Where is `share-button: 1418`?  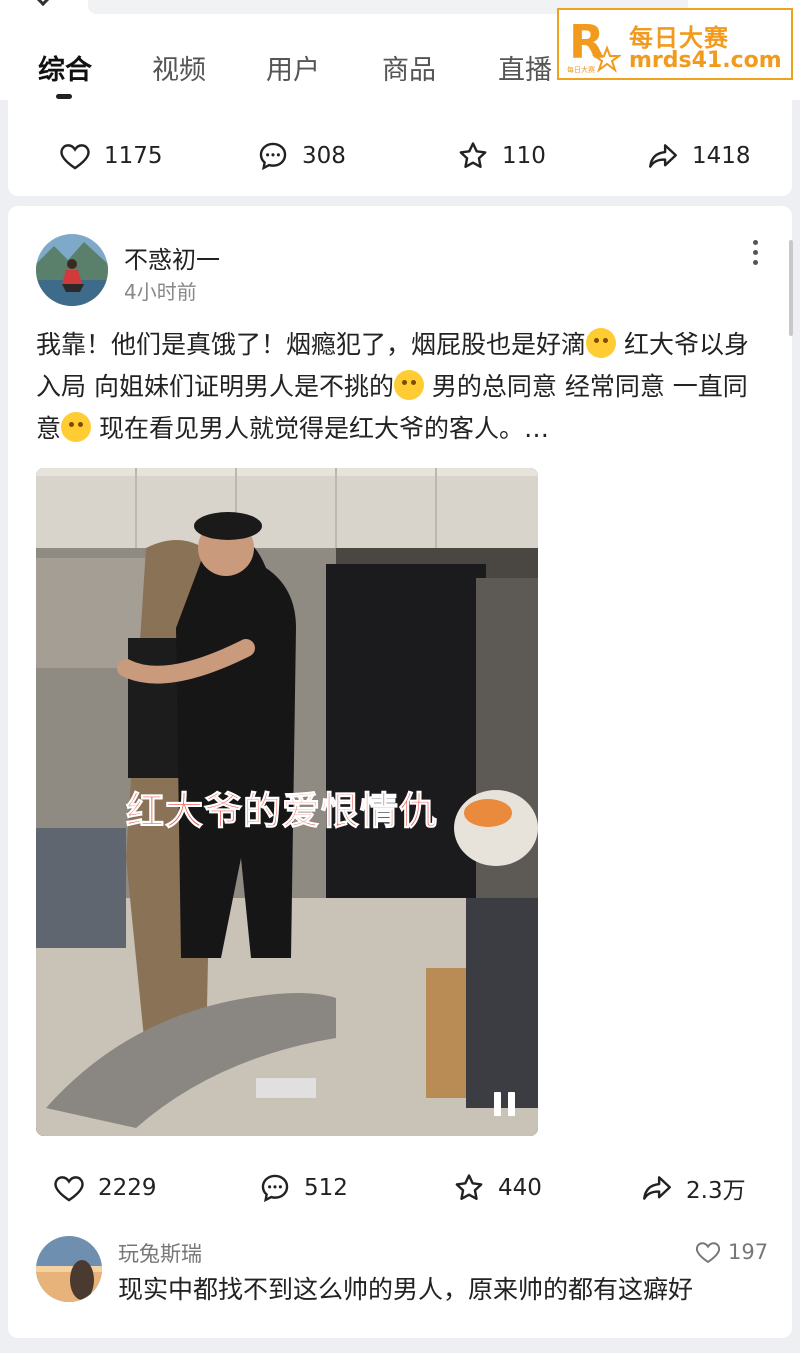 share-button: 1418 is located at coordinates (698, 156).